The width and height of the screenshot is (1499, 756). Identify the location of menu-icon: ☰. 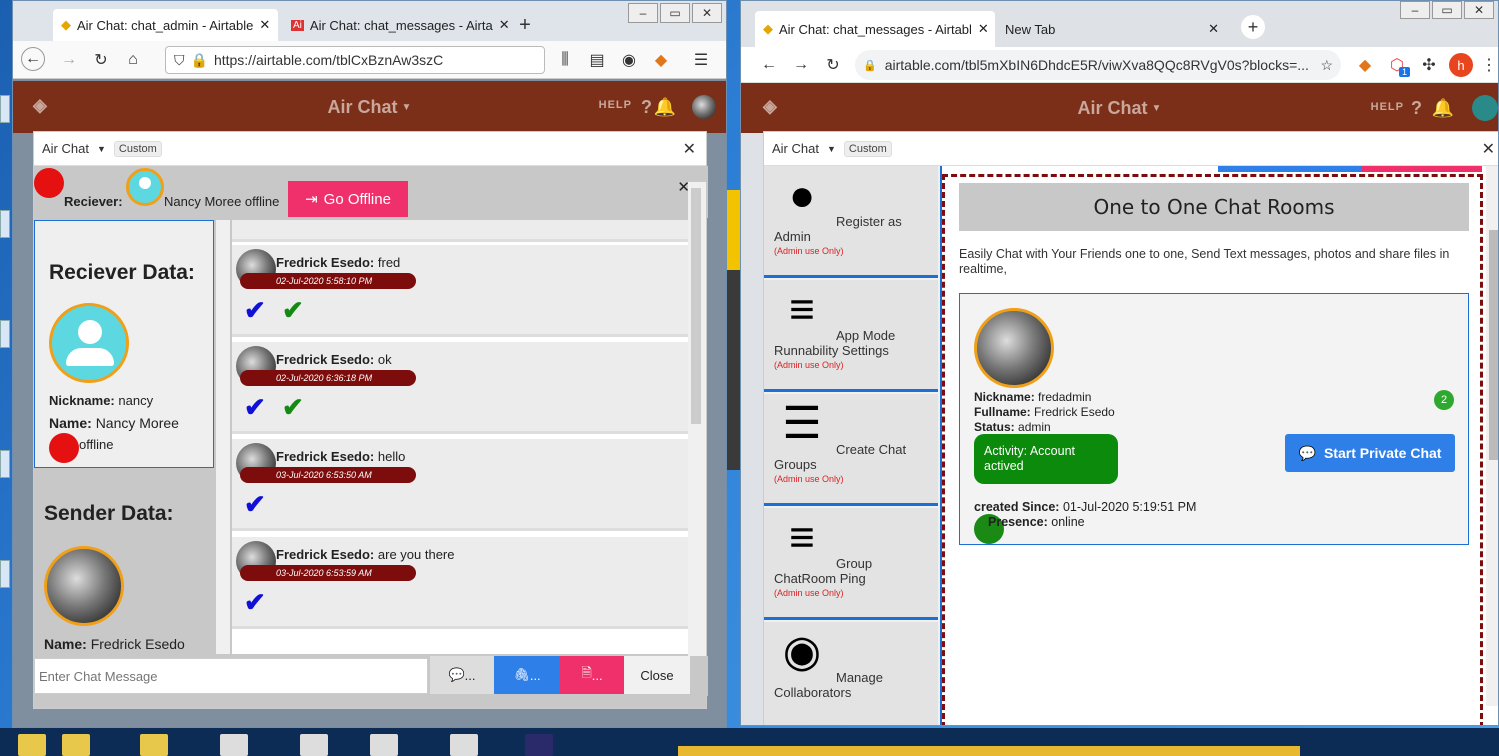
(701, 60).